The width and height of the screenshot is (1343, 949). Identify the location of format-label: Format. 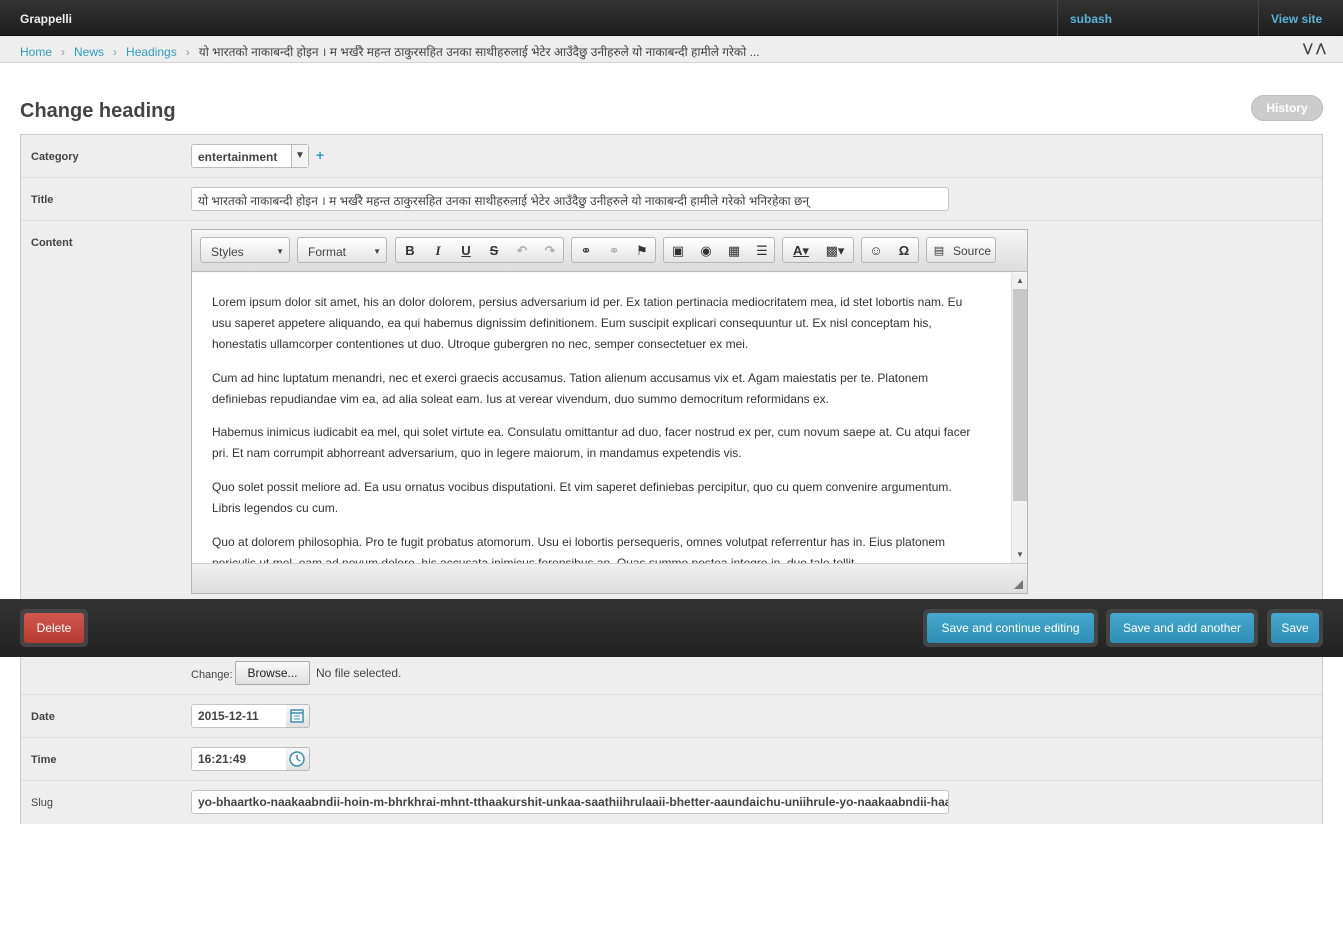
(327, 252).